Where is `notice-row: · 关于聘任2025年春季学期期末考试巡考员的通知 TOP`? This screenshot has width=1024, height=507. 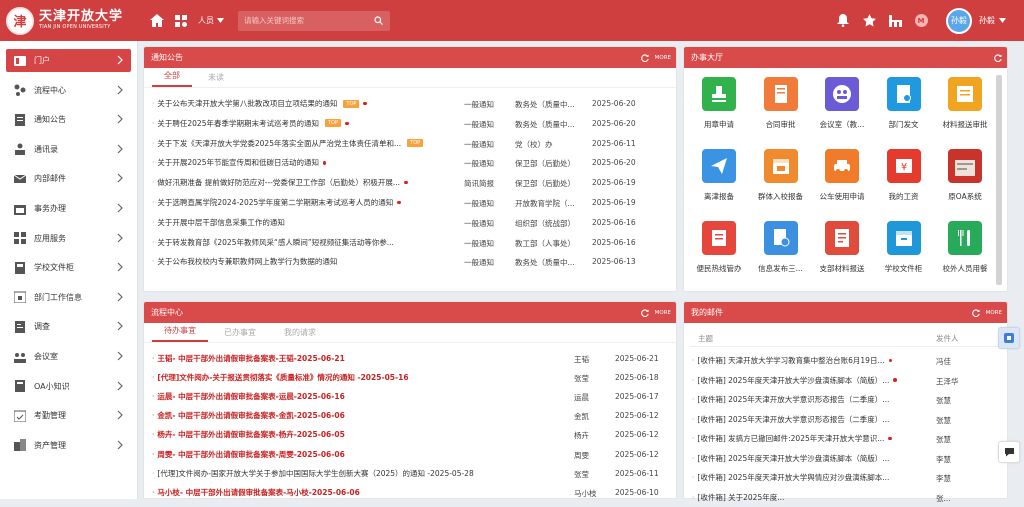 notice-row: · 关于聘任2025年春季学期期末考试巡考员的通知 TOP is located at coordinates (297, 123).